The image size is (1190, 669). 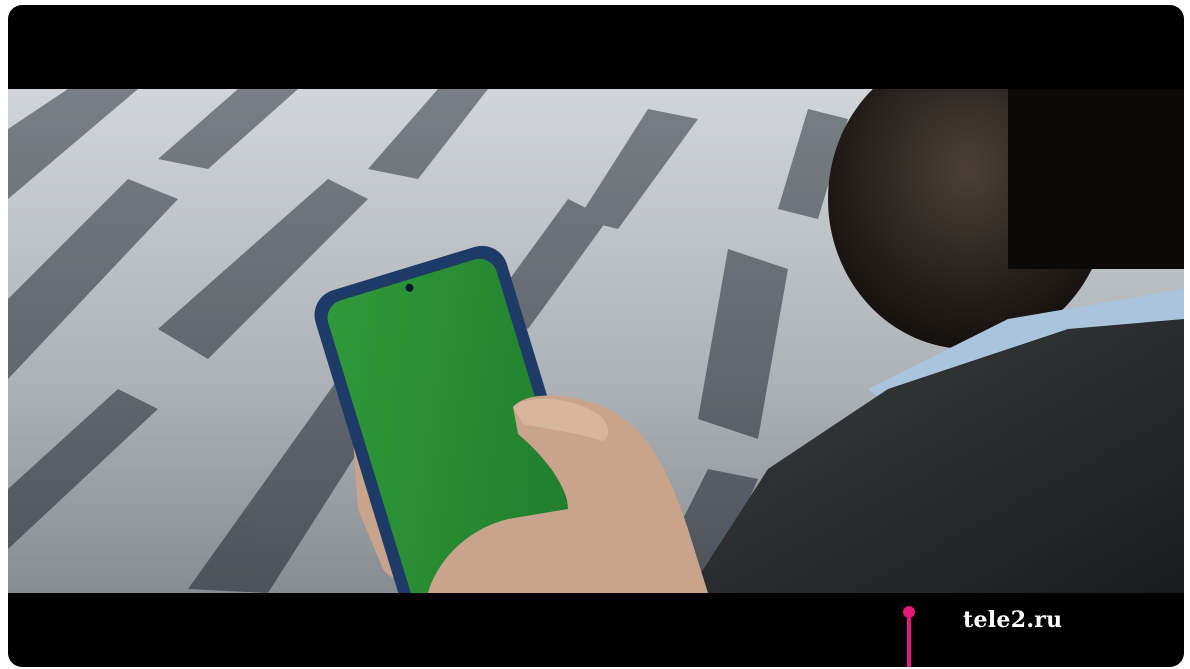 What do you see at coordinates (1013, 620) in the screenshot?
I see `brand-url: tele2.ru` at bounding box center [1013, 620].